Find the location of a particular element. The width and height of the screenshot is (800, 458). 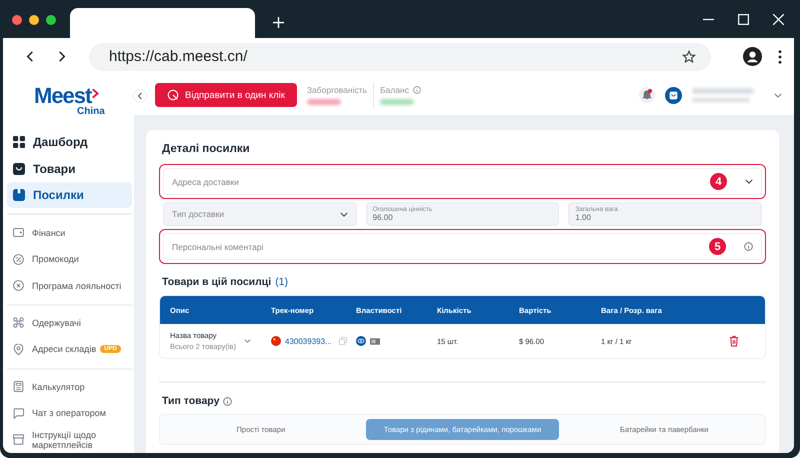

new-tab-icon is located at coordinates (278, 22).